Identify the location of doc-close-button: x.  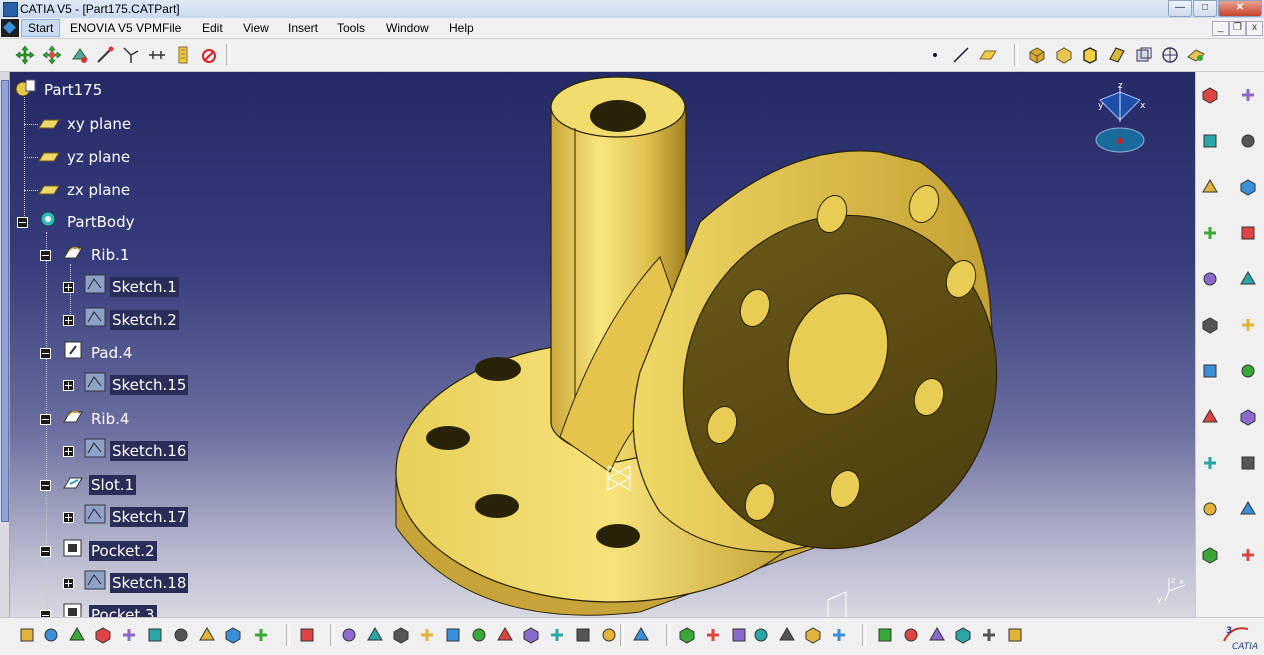
(1254, 28).